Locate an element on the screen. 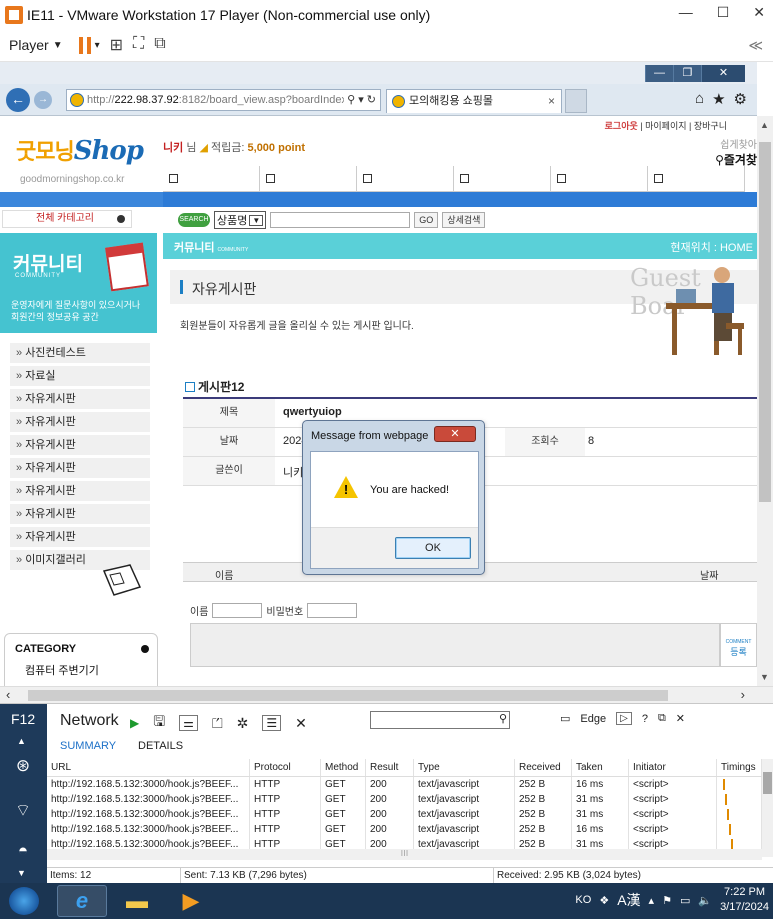  show-hidden-icons-icon: ▴ is located at coordinates (652, 900).